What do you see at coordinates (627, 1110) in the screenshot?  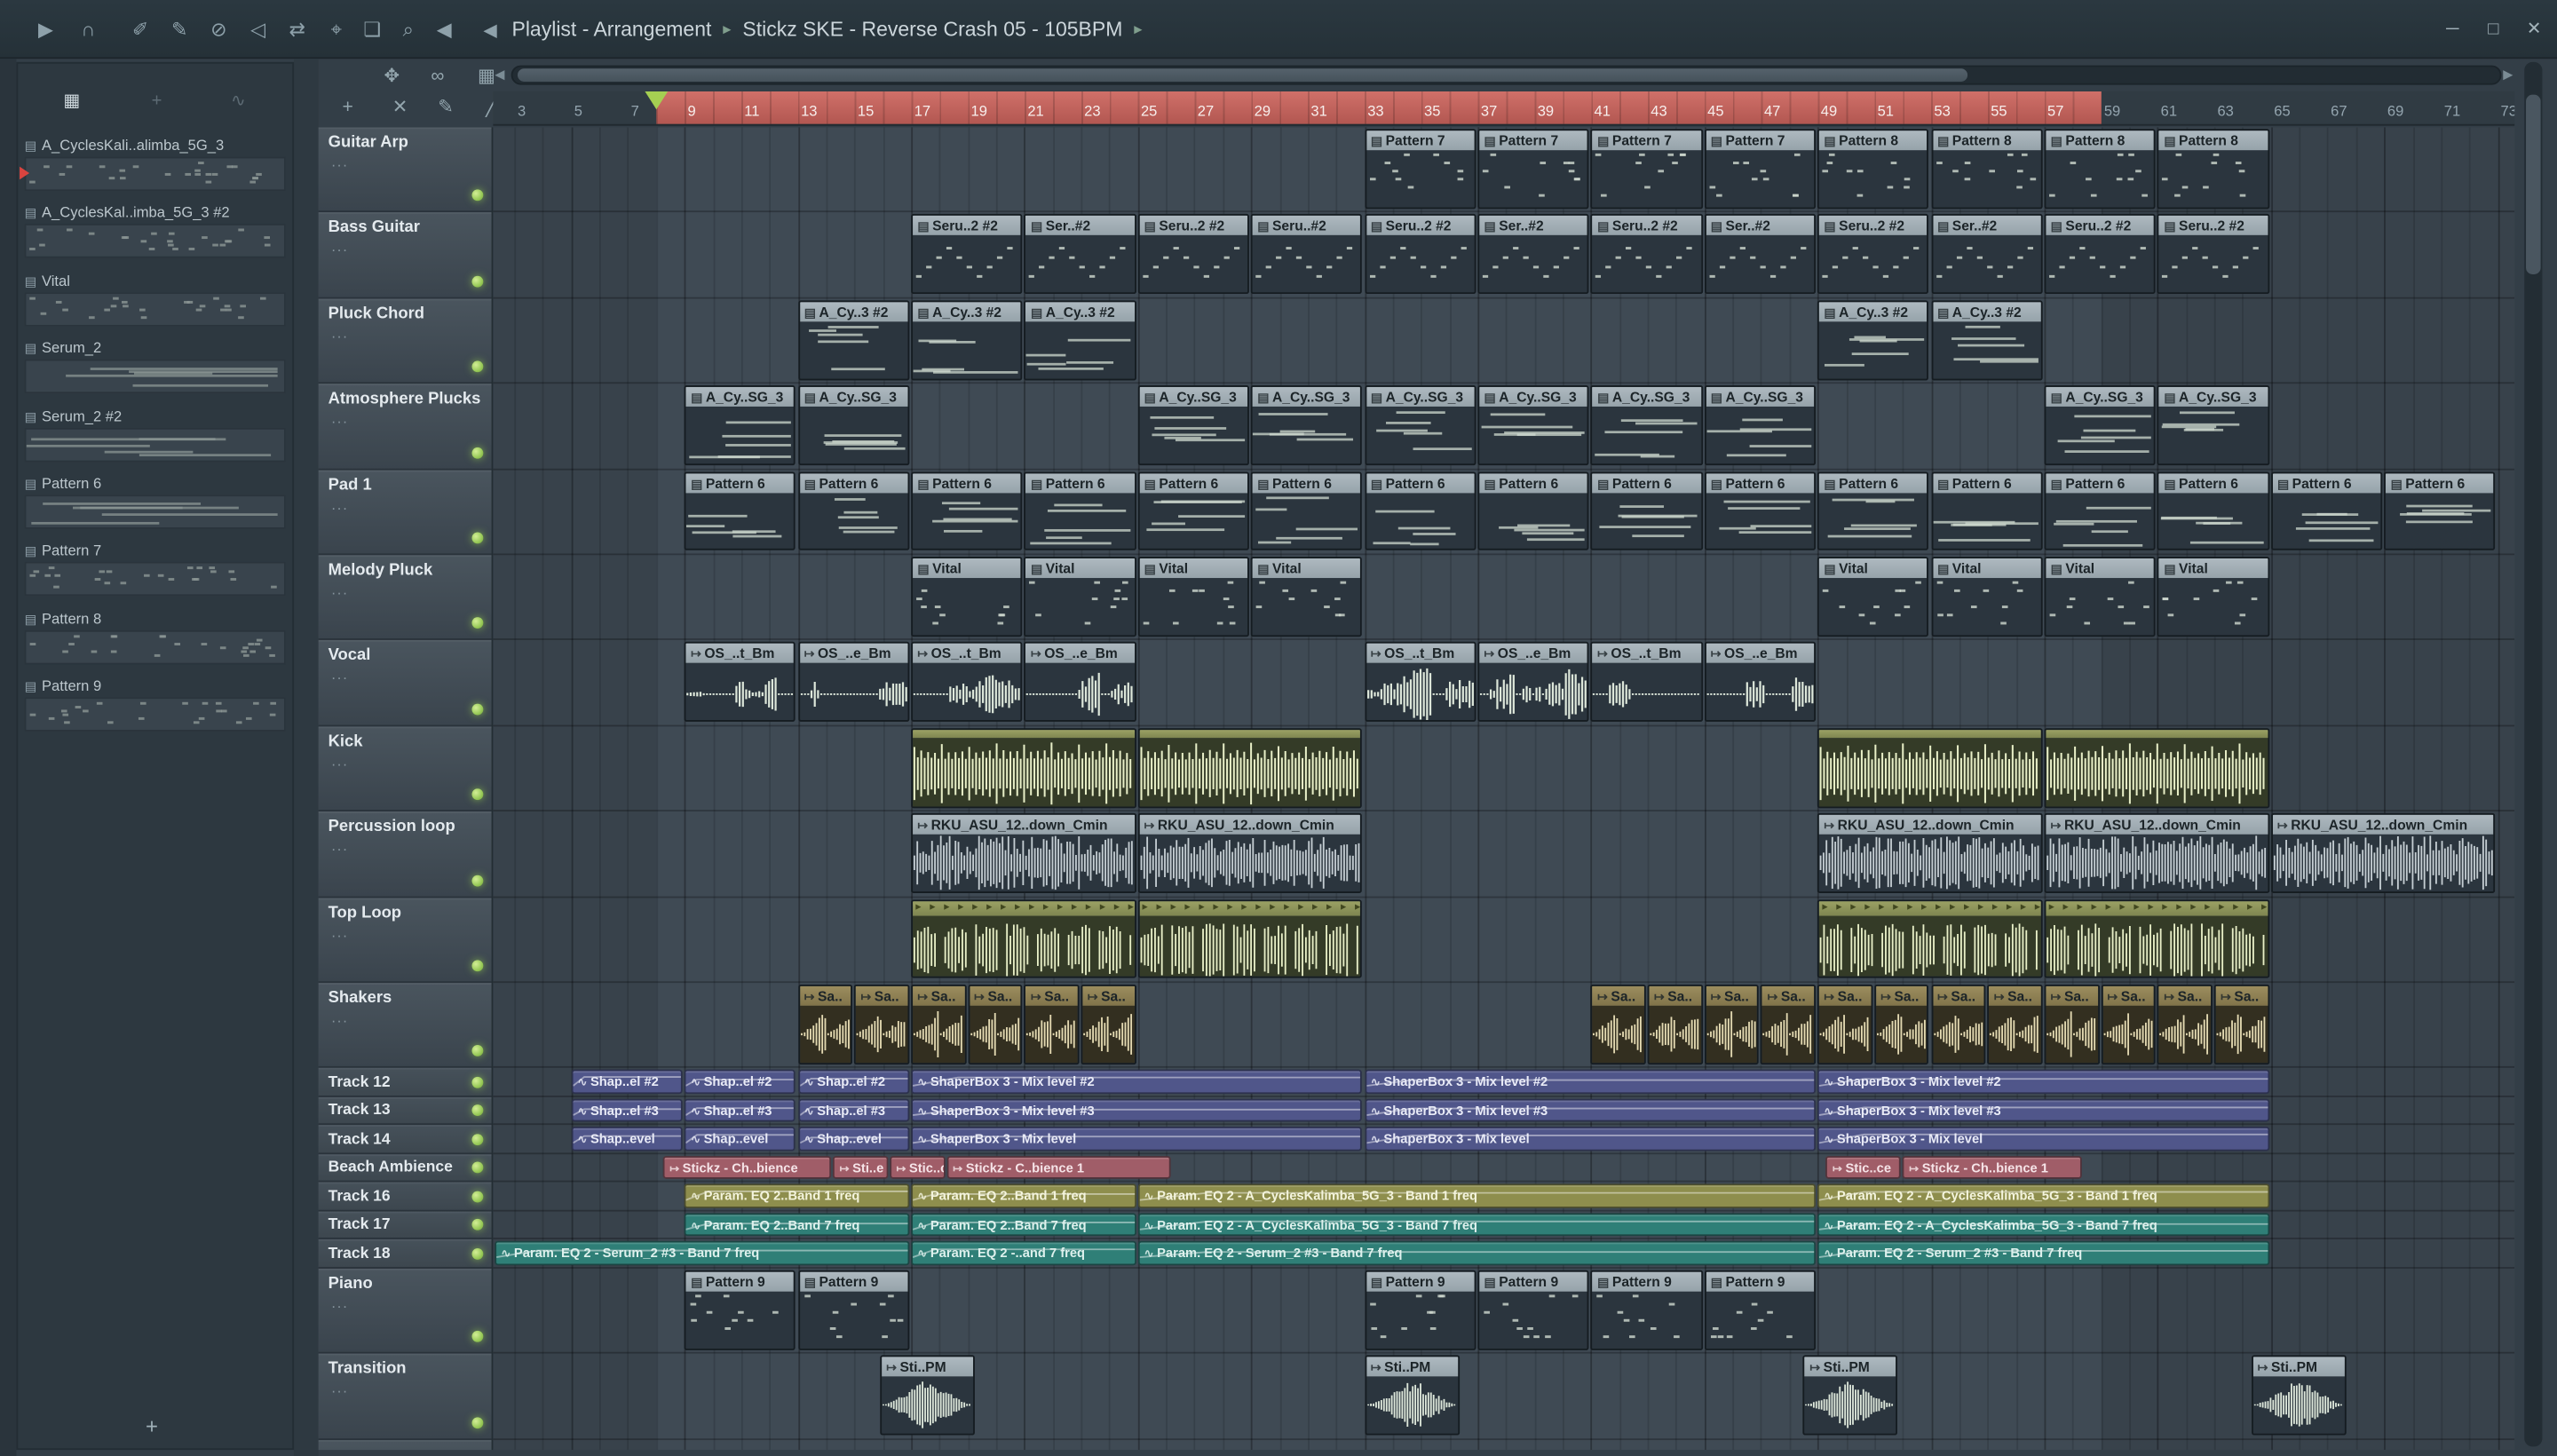 I see `automation-clip: ∿ Shap..el #3` at bounding box center [627, 1110].